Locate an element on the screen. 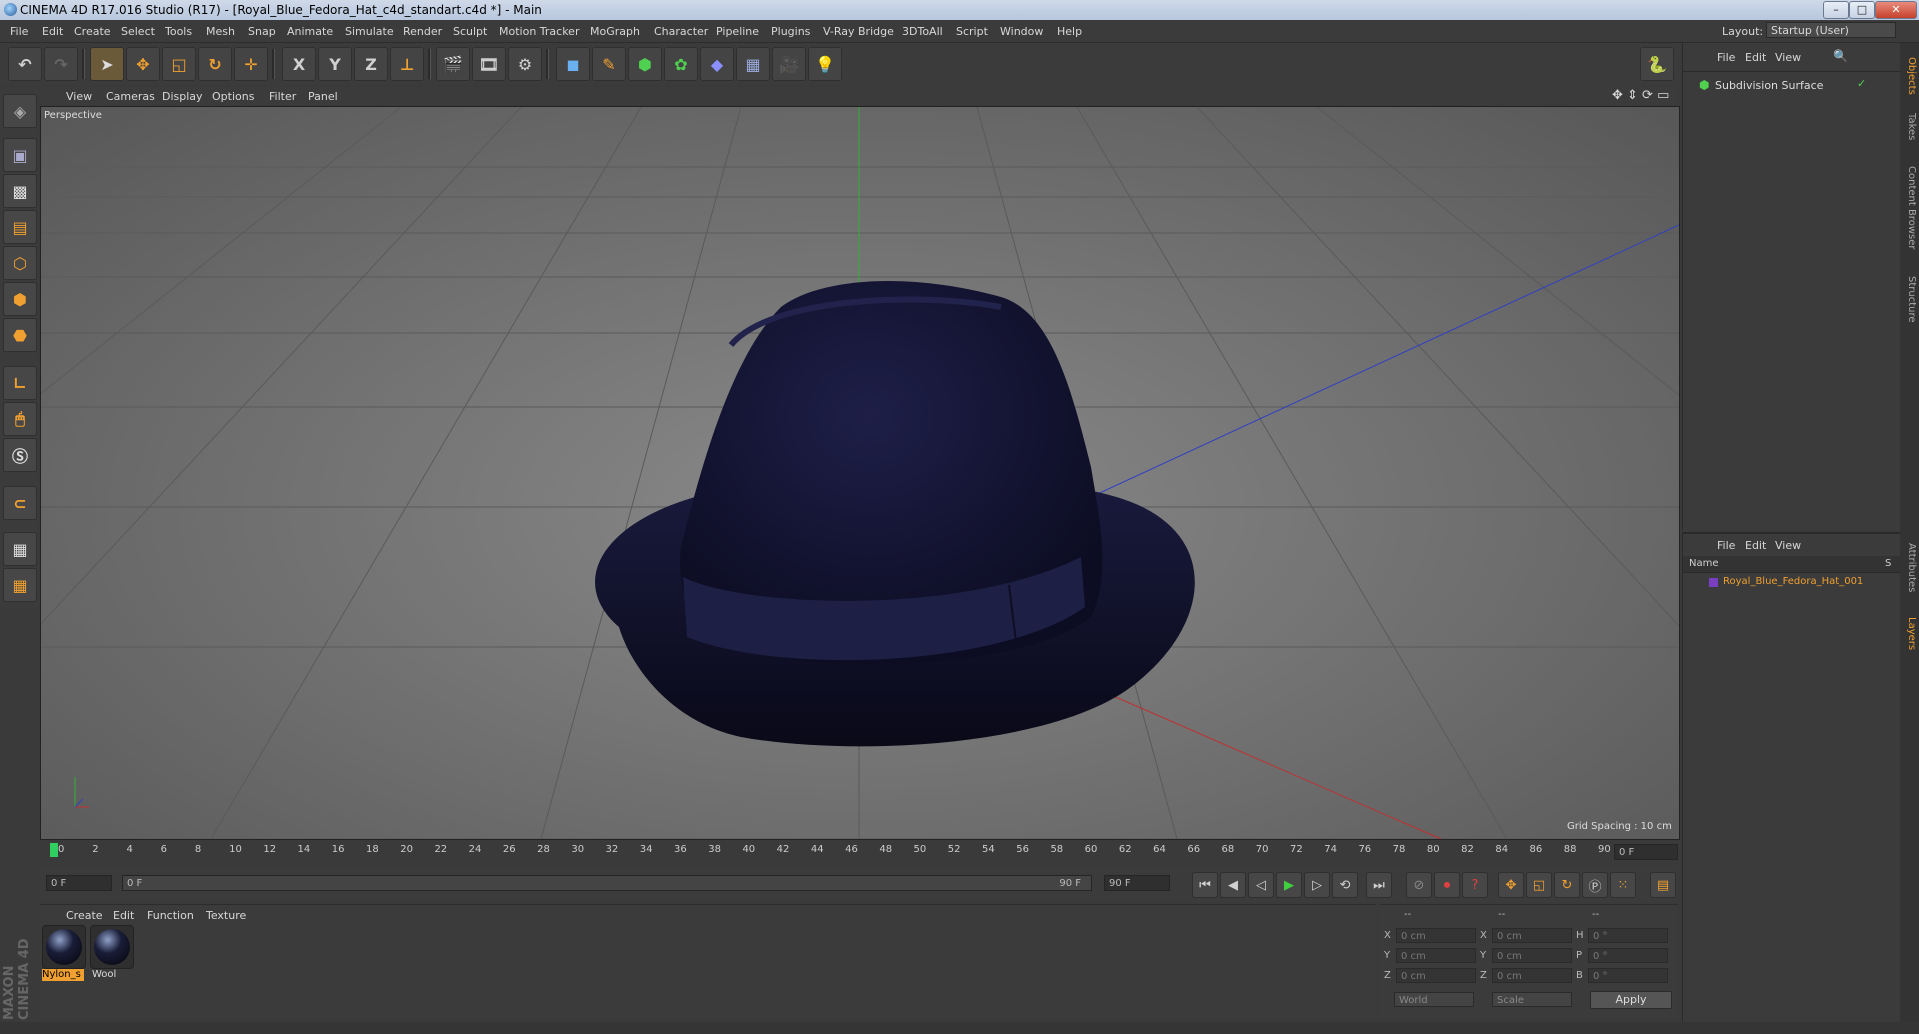 Image resolution: width=1919 pixels, height=1034 pixels. tab-objects: Objects is located at coordinates (1909, 76).